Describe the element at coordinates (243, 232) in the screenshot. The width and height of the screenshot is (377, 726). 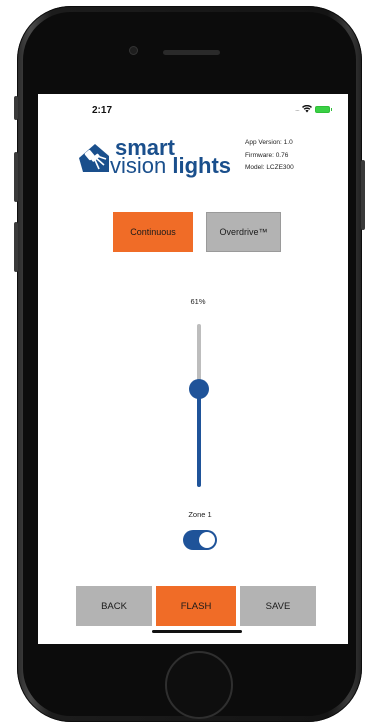
I see `overdrive-mode-button: Overdrive™` at that location.